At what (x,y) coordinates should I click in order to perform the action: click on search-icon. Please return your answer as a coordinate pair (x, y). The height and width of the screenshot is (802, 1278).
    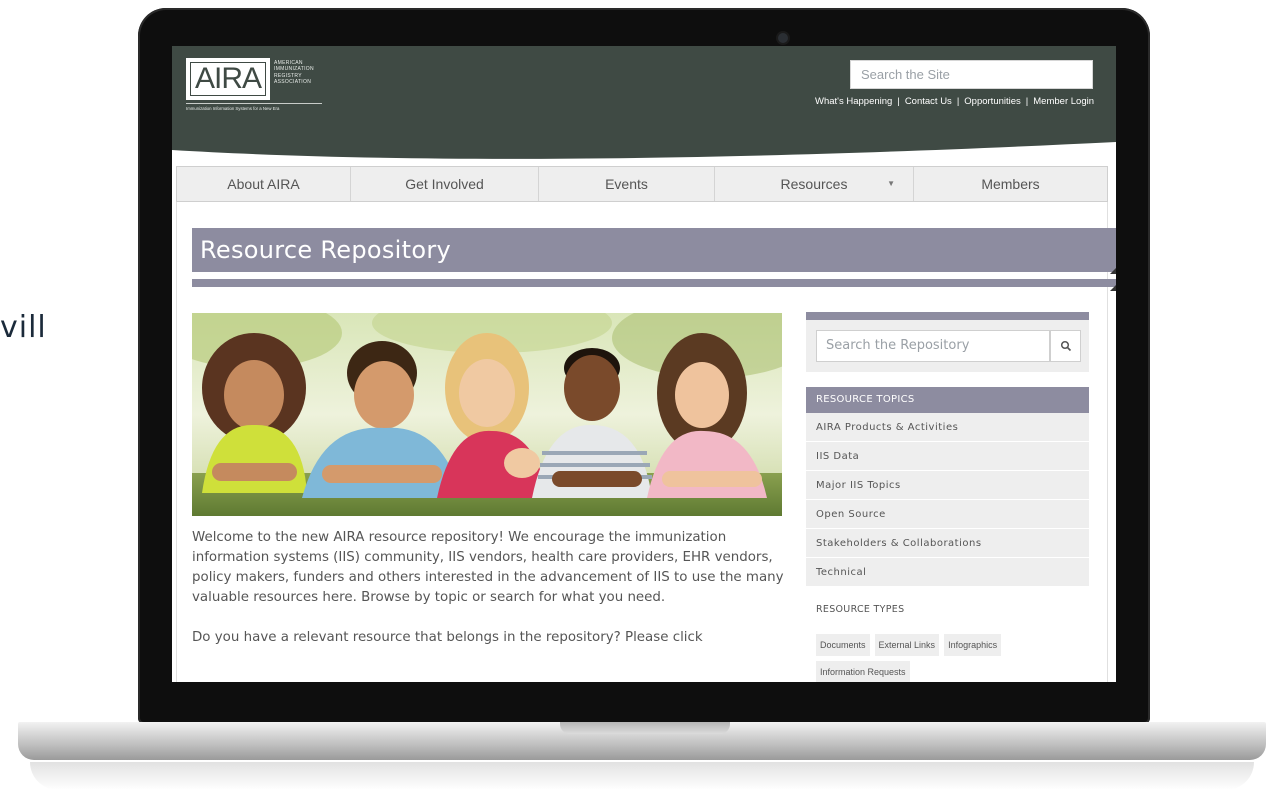
    Looking at the image, I should click on (1065, 346).